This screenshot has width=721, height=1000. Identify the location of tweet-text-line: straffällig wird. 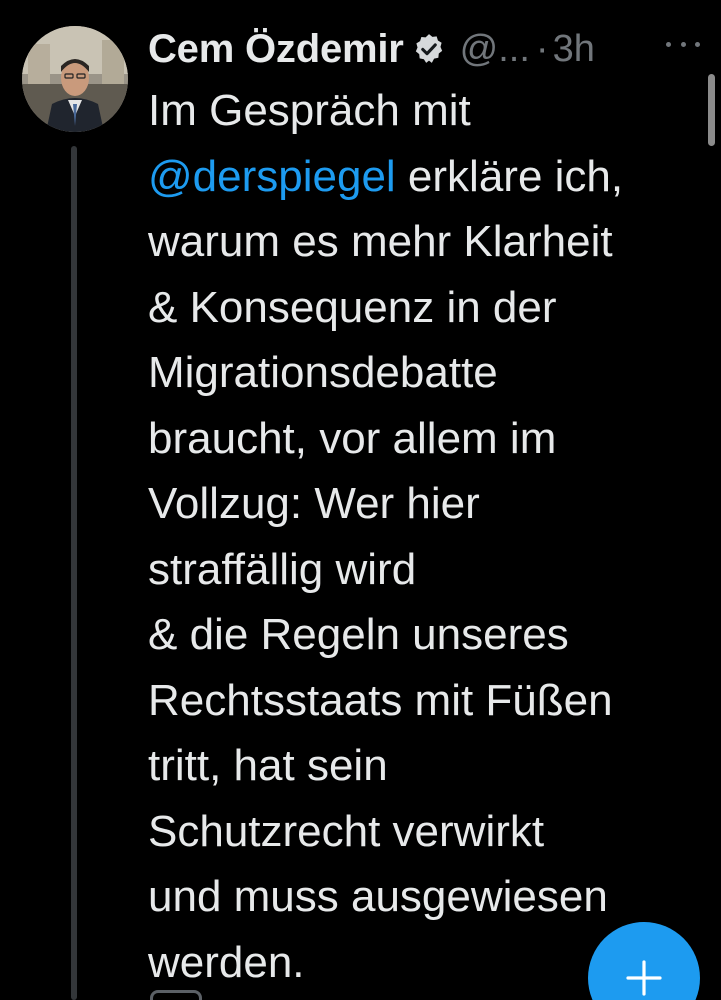
(282, 569).